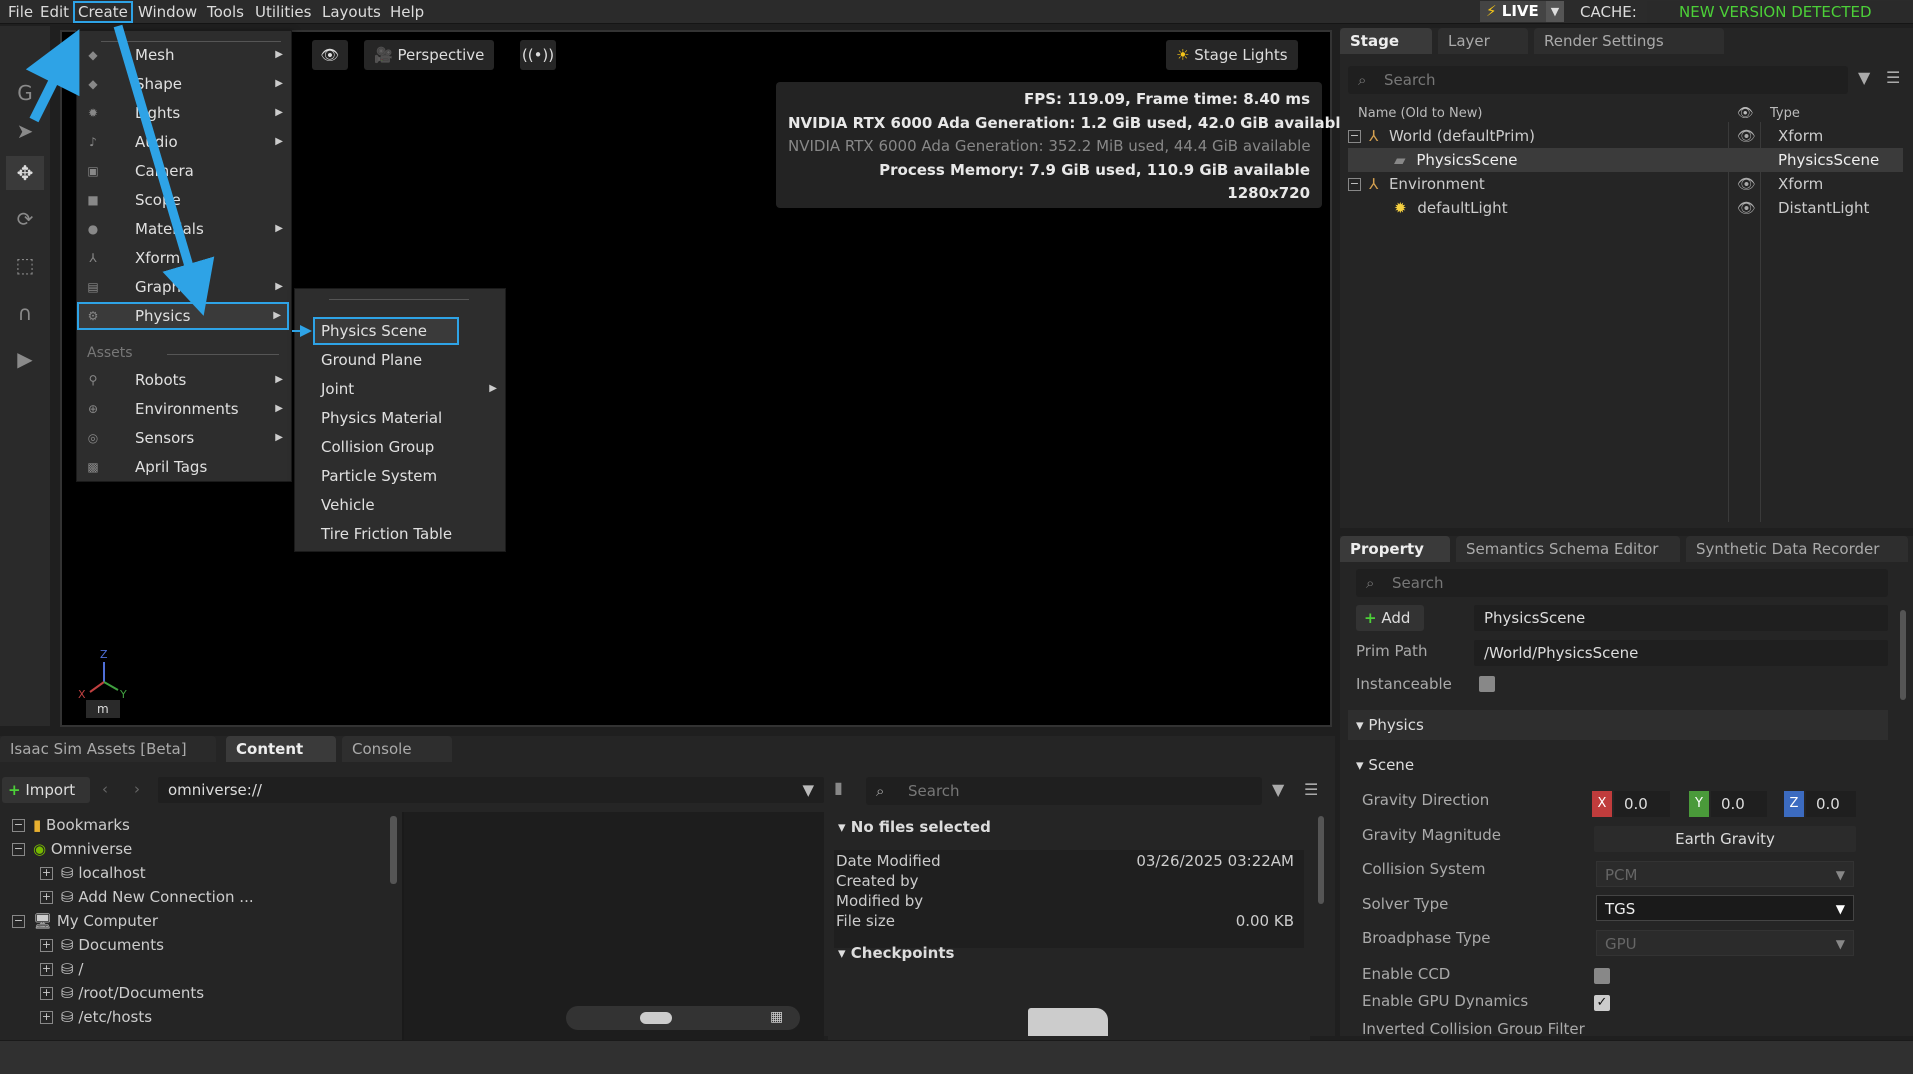  What do you see at coordinates (167, 12) in the screenshot?
I see `menu-window: Window` at bounding box center [167, 12].